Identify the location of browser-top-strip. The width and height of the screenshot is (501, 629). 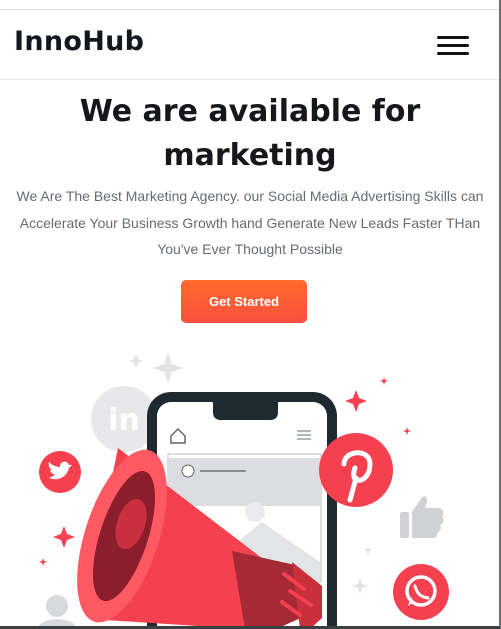
(249, 5).